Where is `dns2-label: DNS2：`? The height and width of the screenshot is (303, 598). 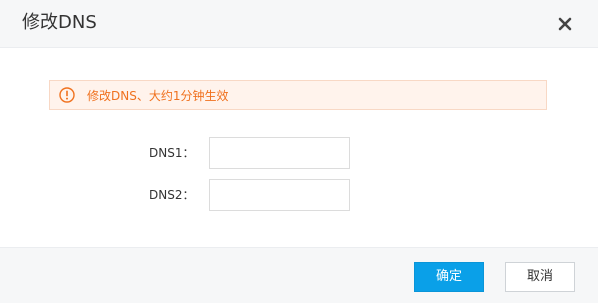
dns2-label: DNS2： is located at coordinates (172, 195).